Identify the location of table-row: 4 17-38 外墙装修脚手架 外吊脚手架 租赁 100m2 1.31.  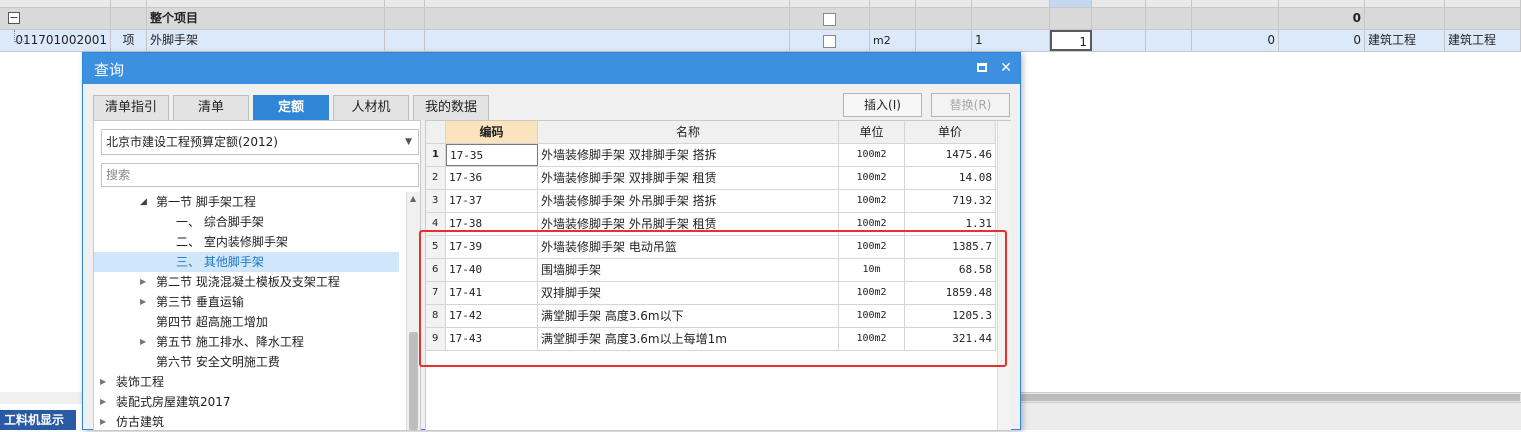
(711, 224).